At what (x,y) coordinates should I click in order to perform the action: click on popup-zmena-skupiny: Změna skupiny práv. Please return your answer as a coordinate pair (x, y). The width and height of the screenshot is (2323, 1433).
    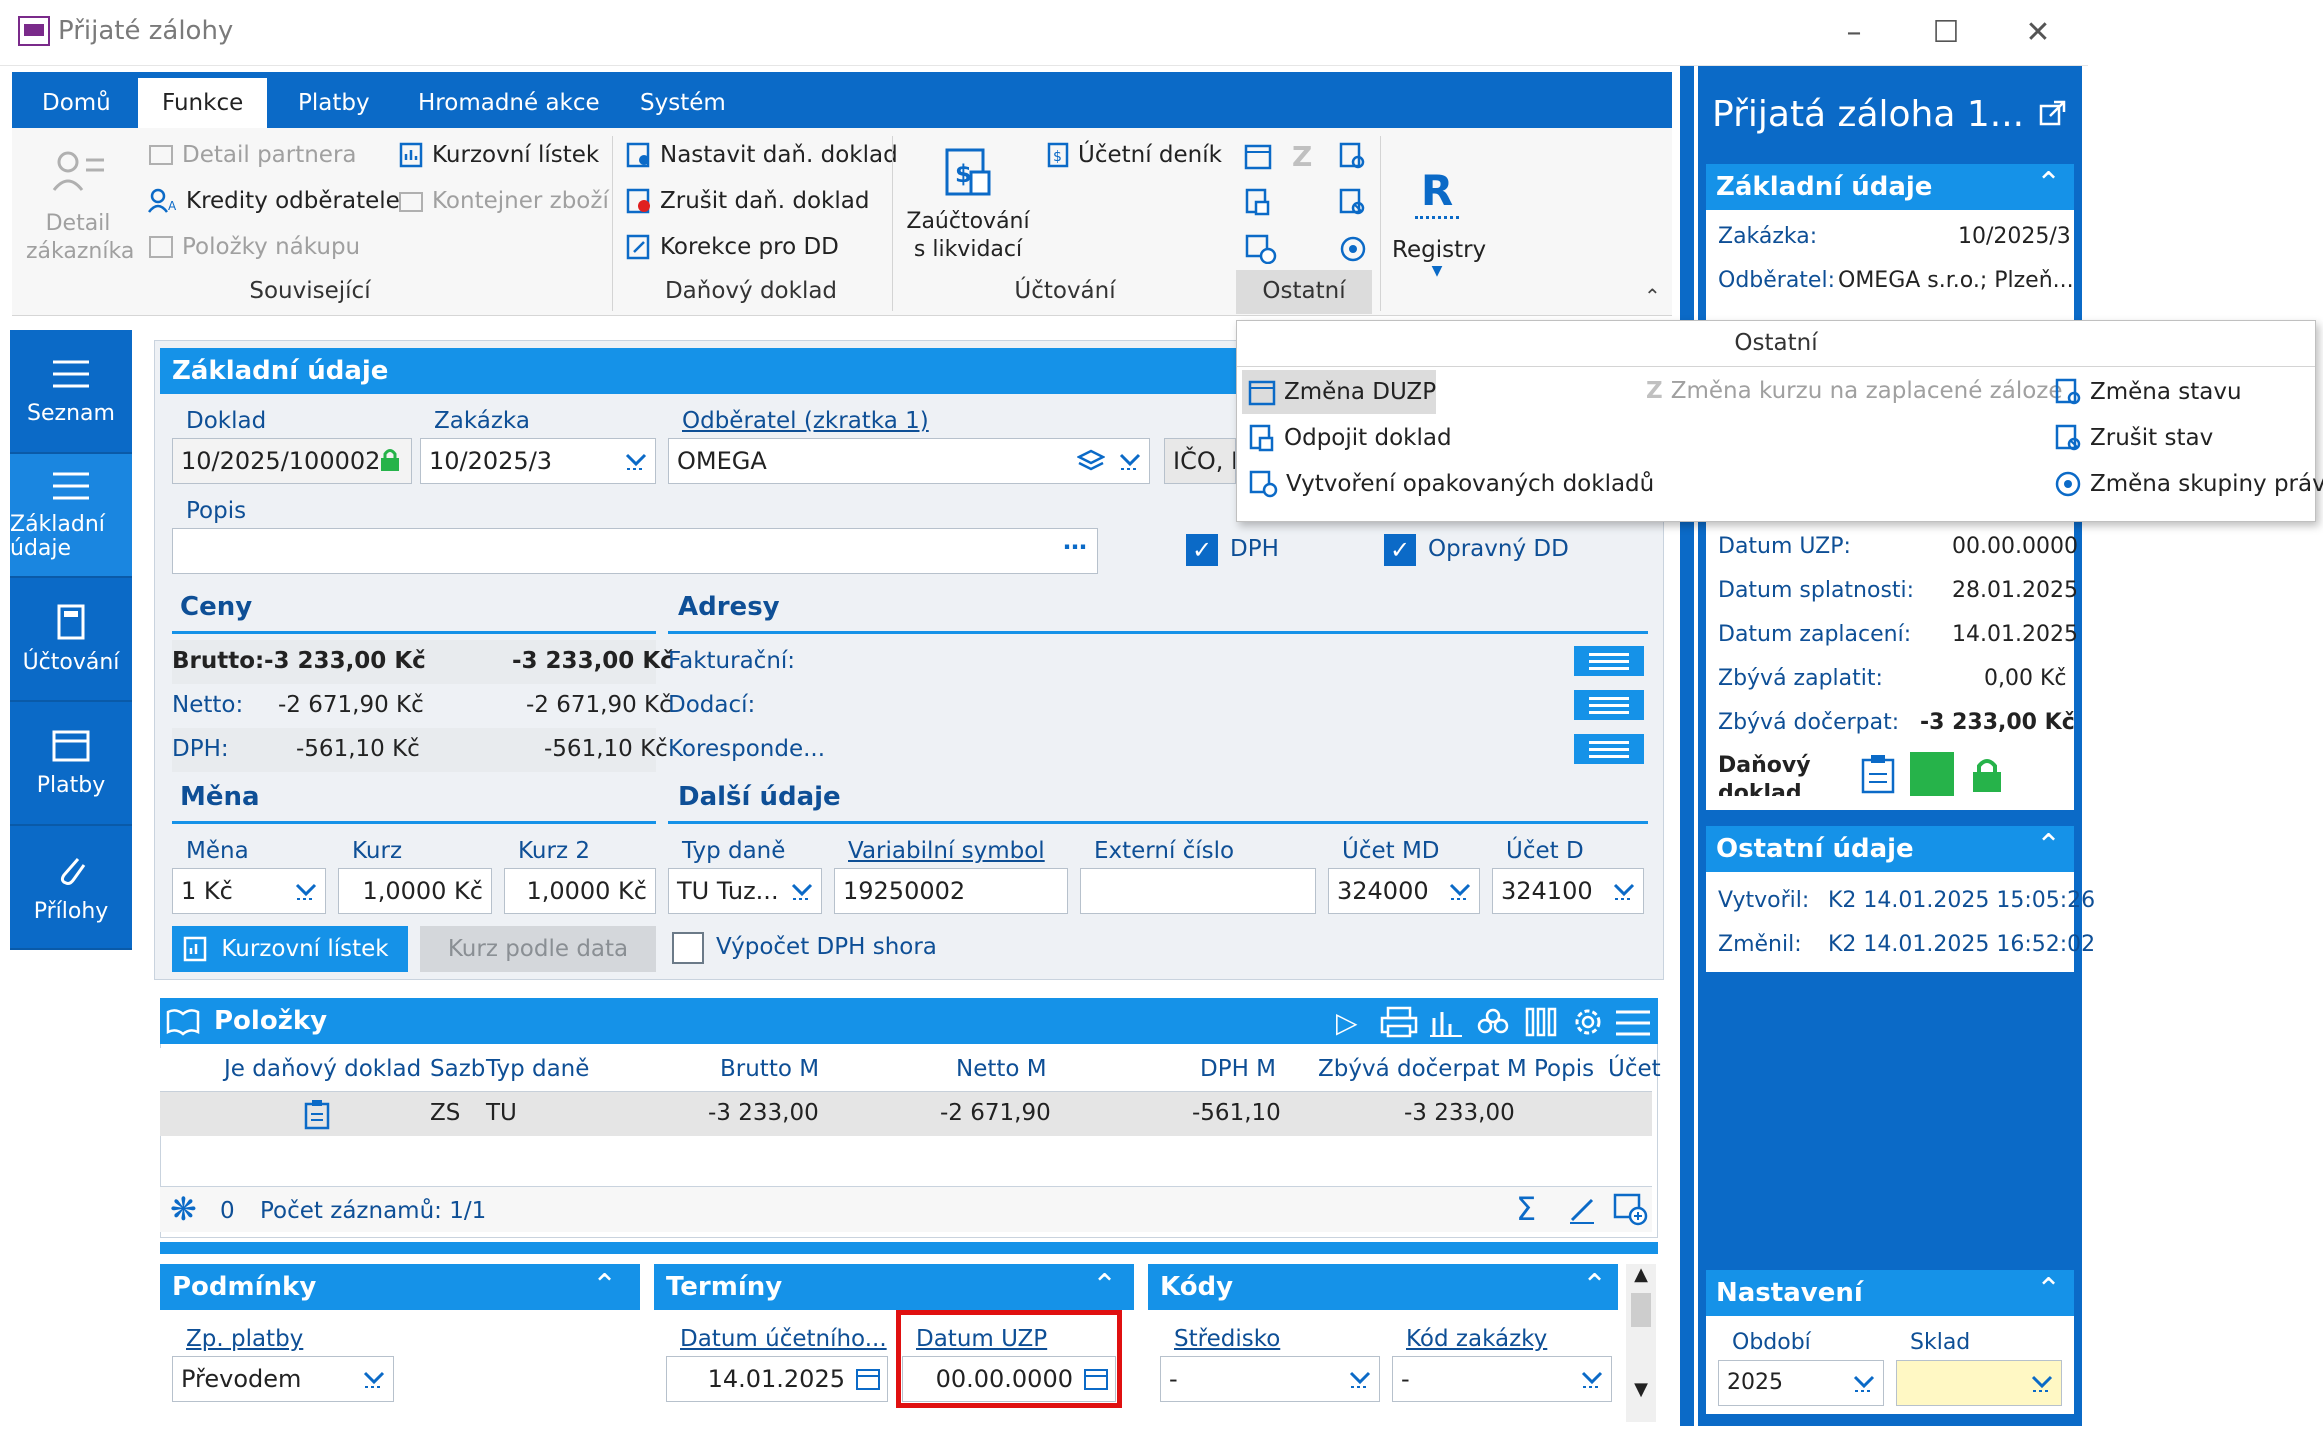
    Looking at the image, I should click on (2188, 484).